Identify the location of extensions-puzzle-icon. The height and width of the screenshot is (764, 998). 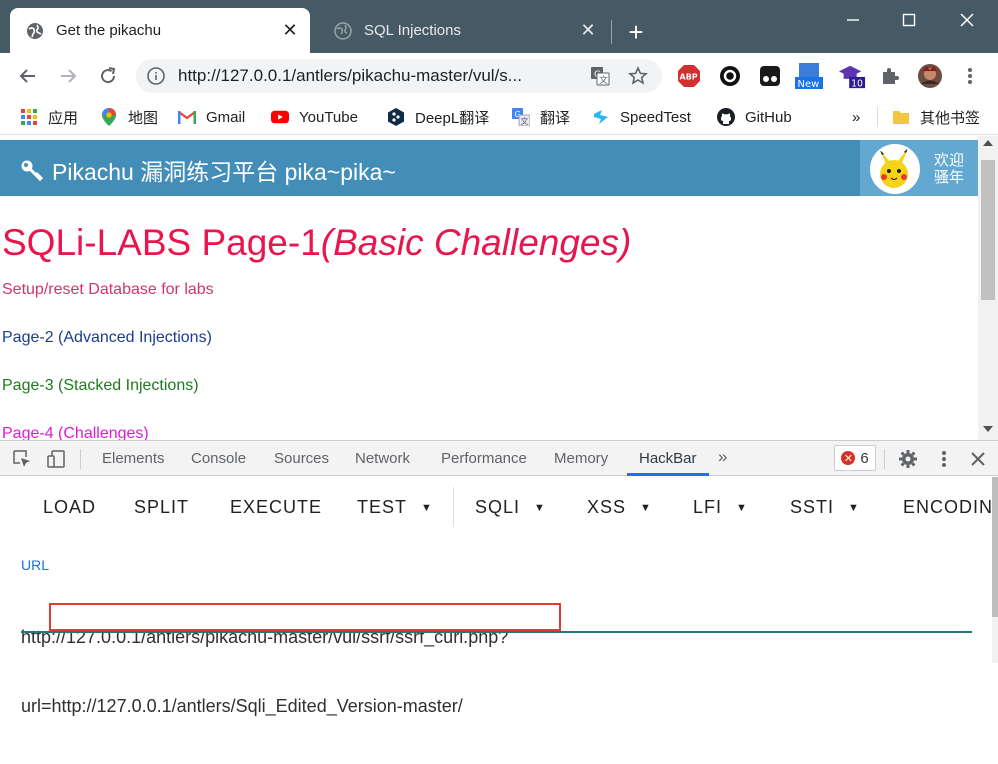
(890, 76).